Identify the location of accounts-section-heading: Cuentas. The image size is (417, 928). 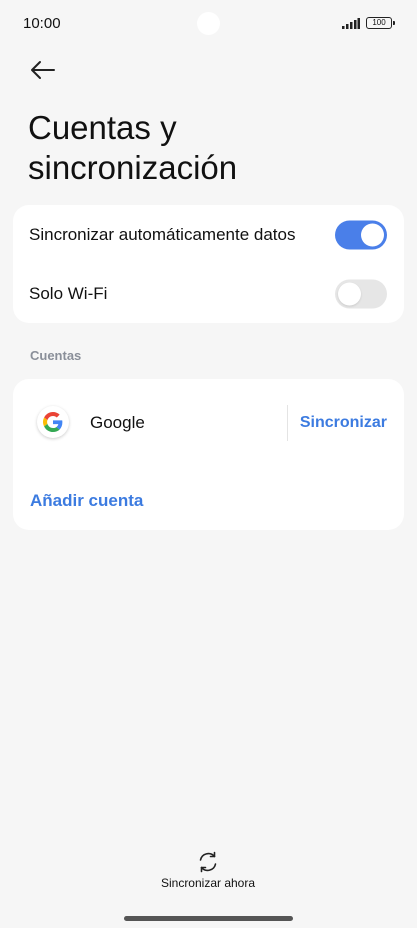
(56, 355).